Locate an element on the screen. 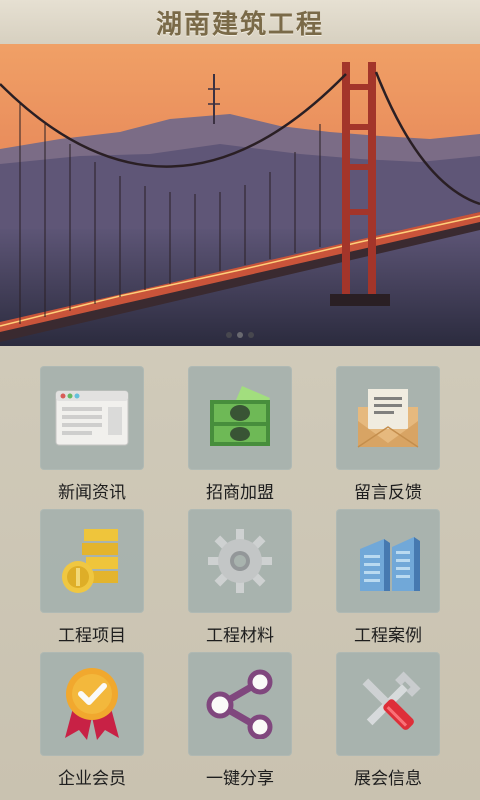 The image size is (480, 800). menu-item-exhibitions: 展会信息 is located at coordinates (388, 720).